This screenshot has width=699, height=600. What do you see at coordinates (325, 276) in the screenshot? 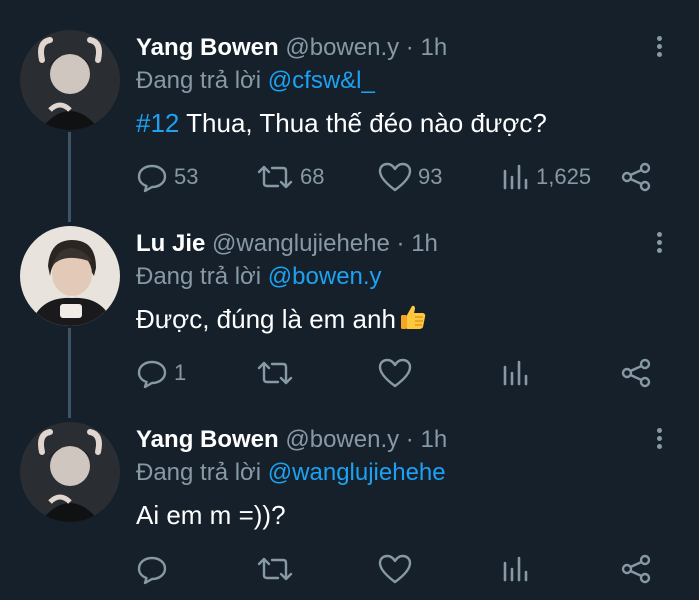
I see `reply-mention: @bowen.y` at bounding box center [325, 276].